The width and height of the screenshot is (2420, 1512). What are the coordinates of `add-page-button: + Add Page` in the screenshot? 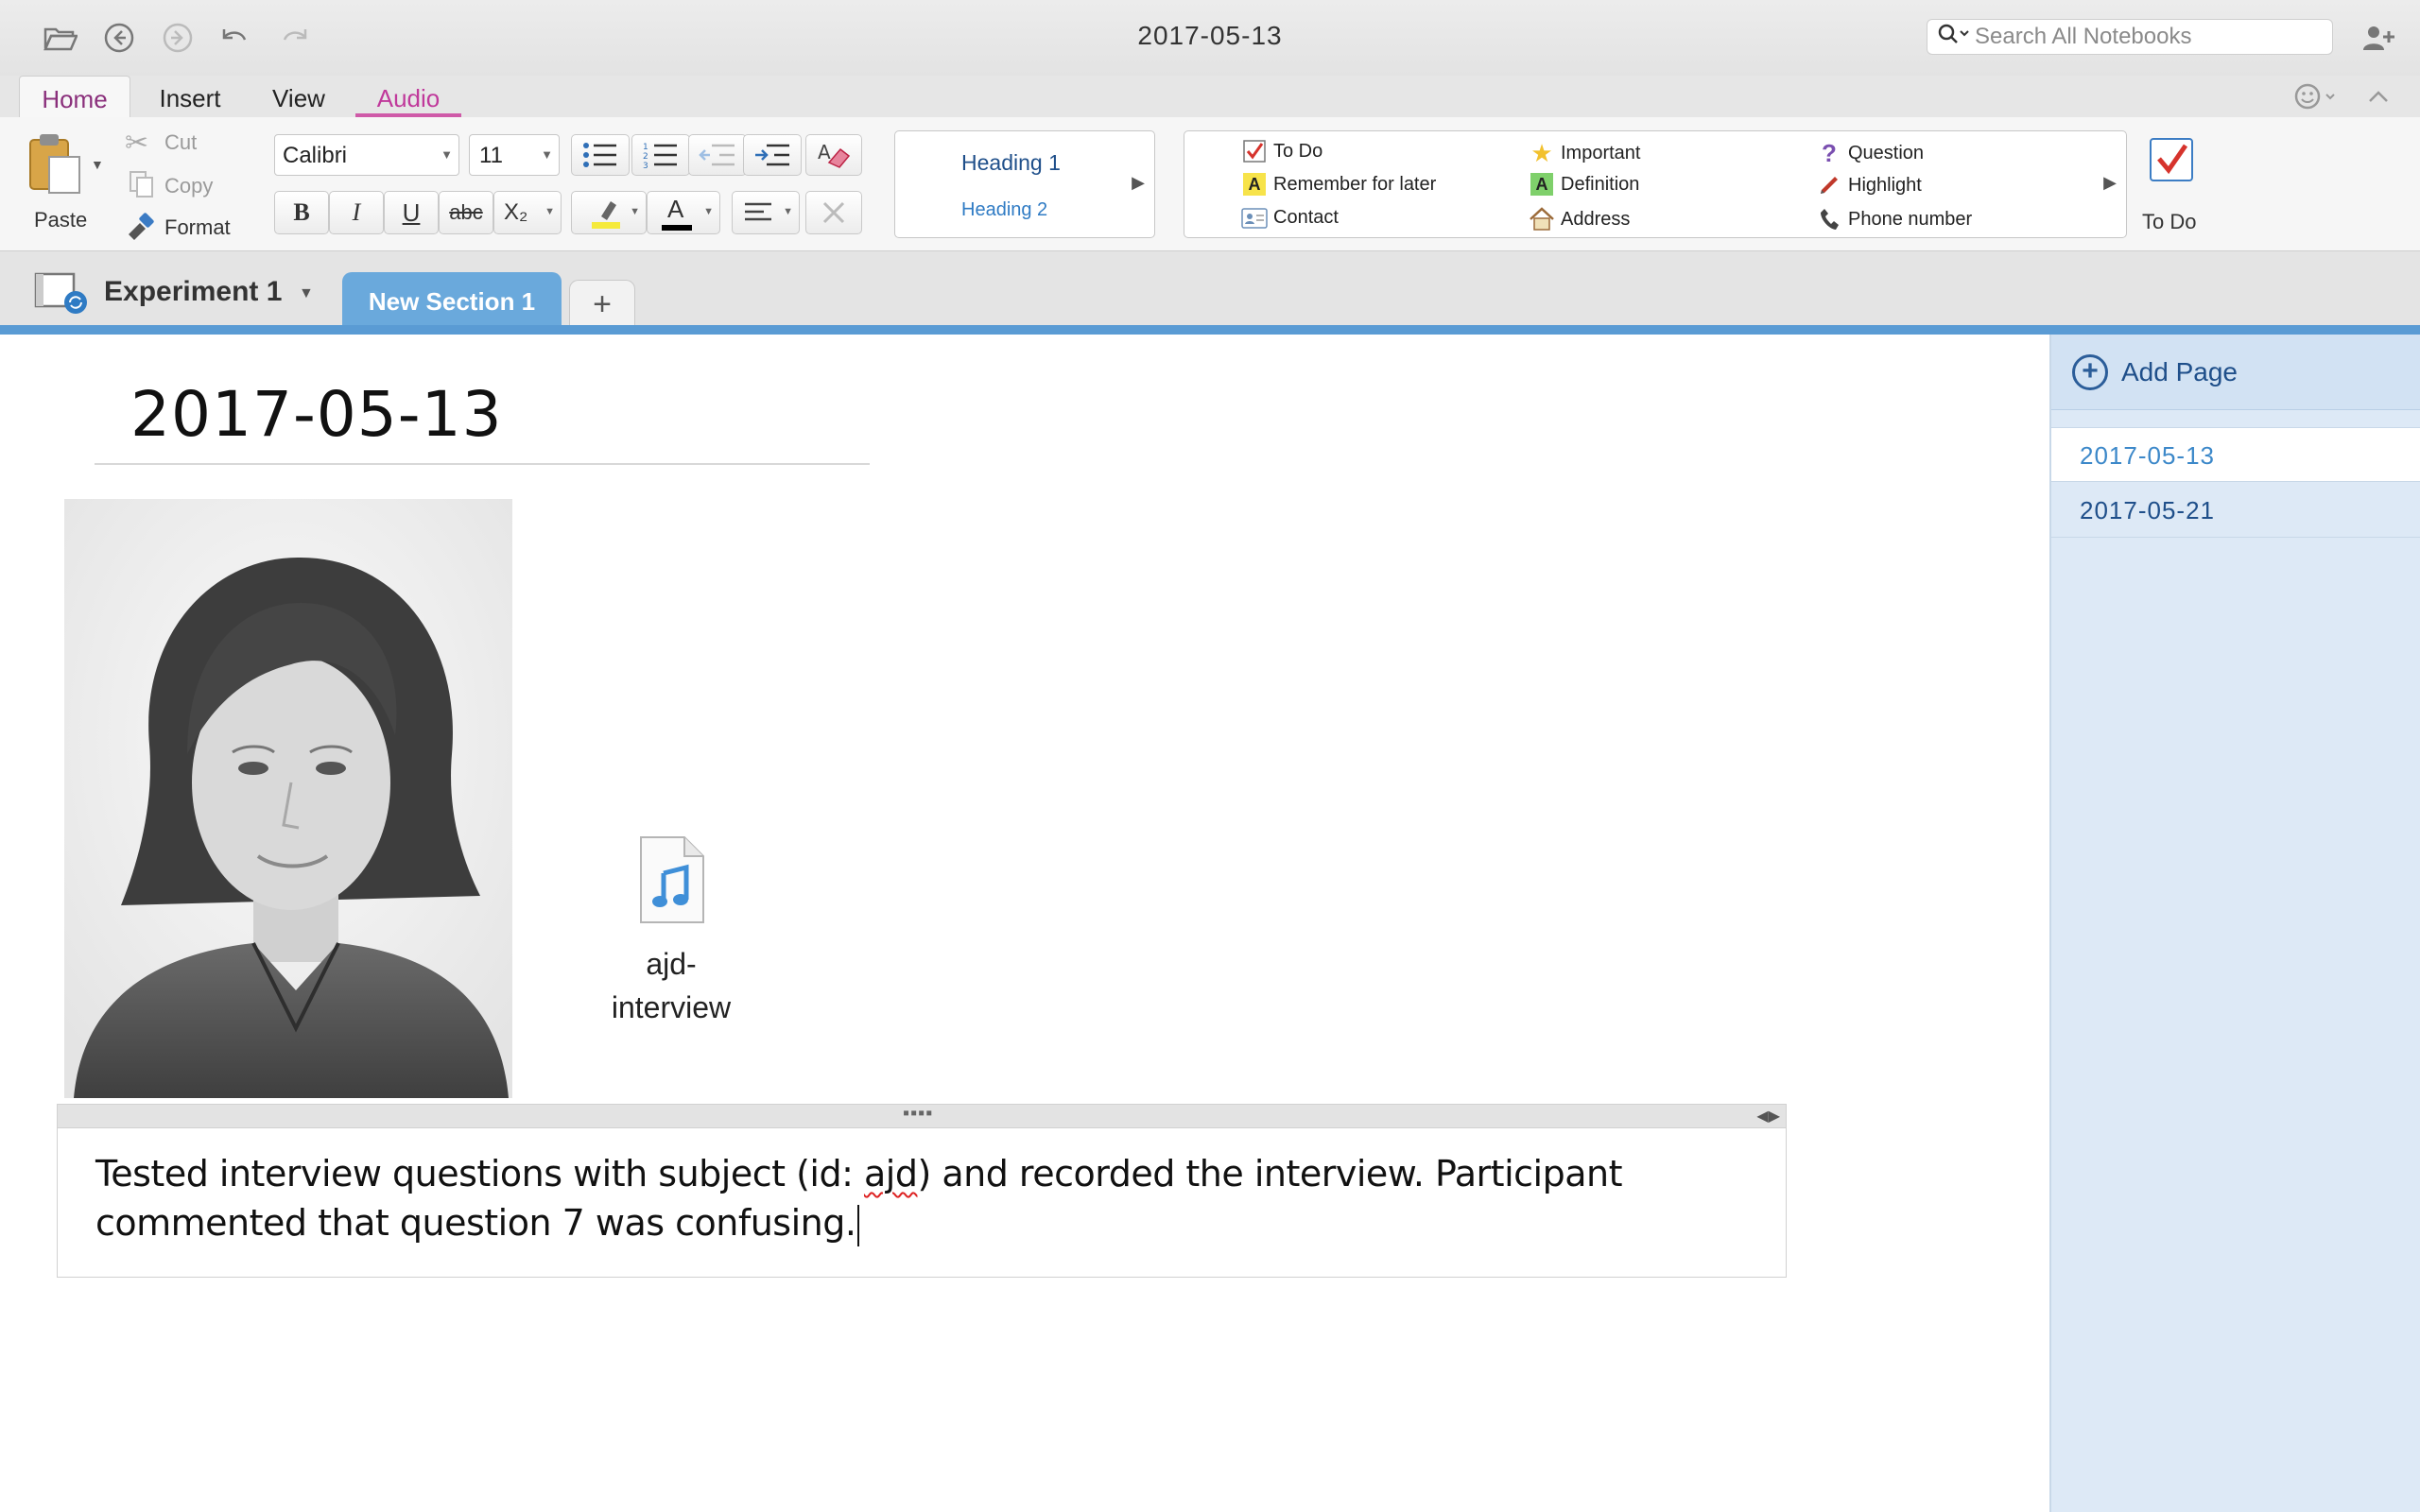 It's located at (2235, 372).